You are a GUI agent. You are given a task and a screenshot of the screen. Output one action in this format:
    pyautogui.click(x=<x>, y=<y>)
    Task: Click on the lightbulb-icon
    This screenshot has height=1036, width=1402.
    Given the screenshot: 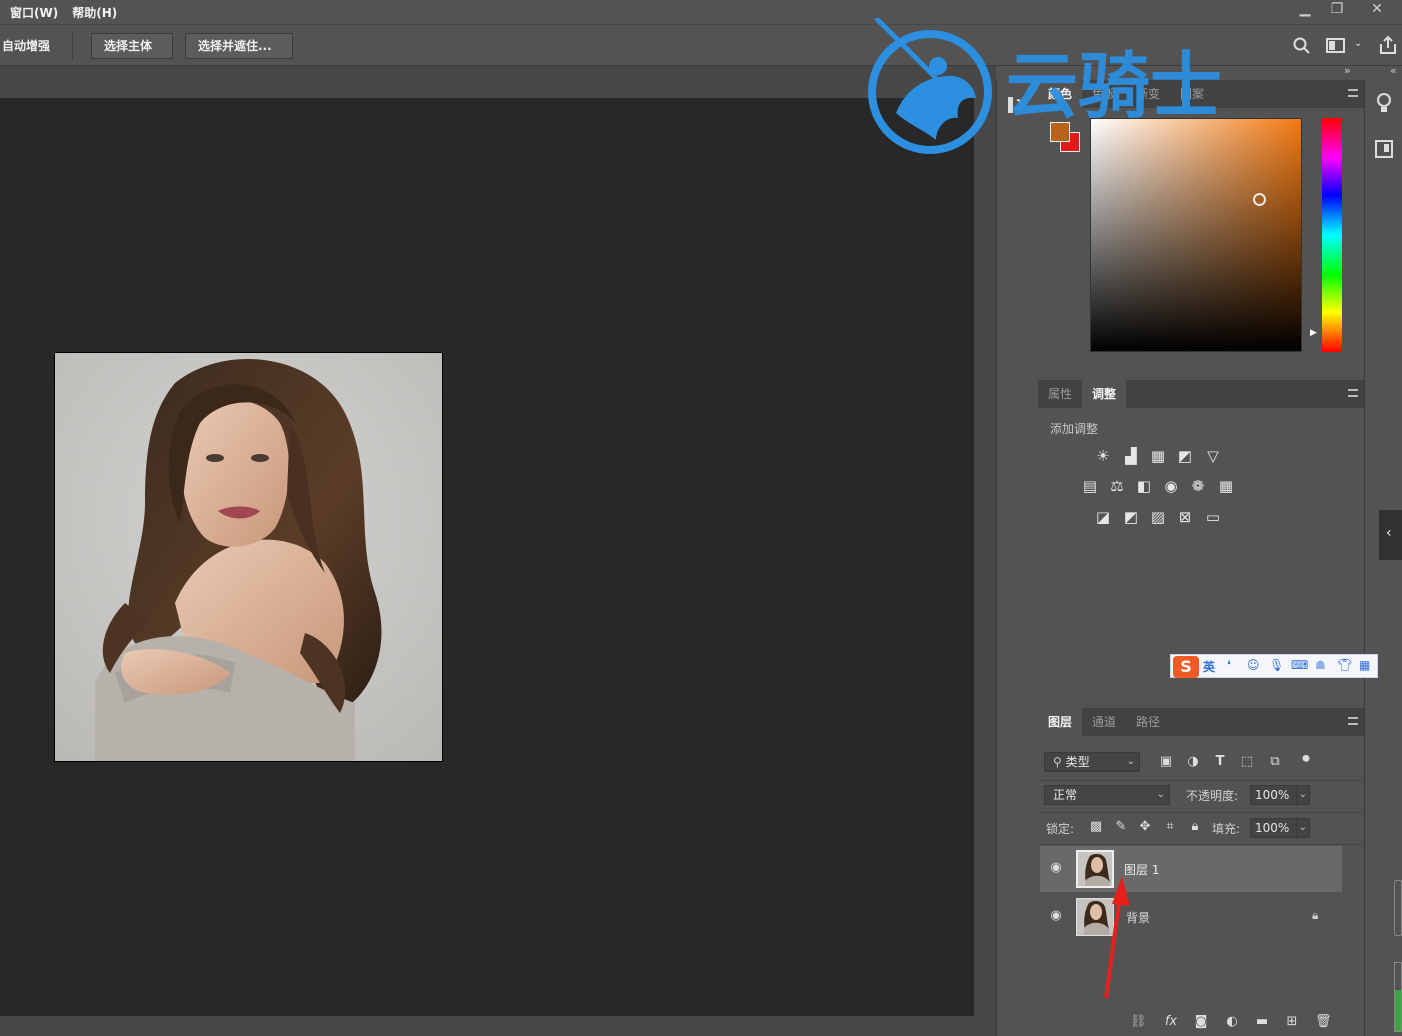 What is the action you would take?
    pyautogui.click(x=1384, y=104)
    